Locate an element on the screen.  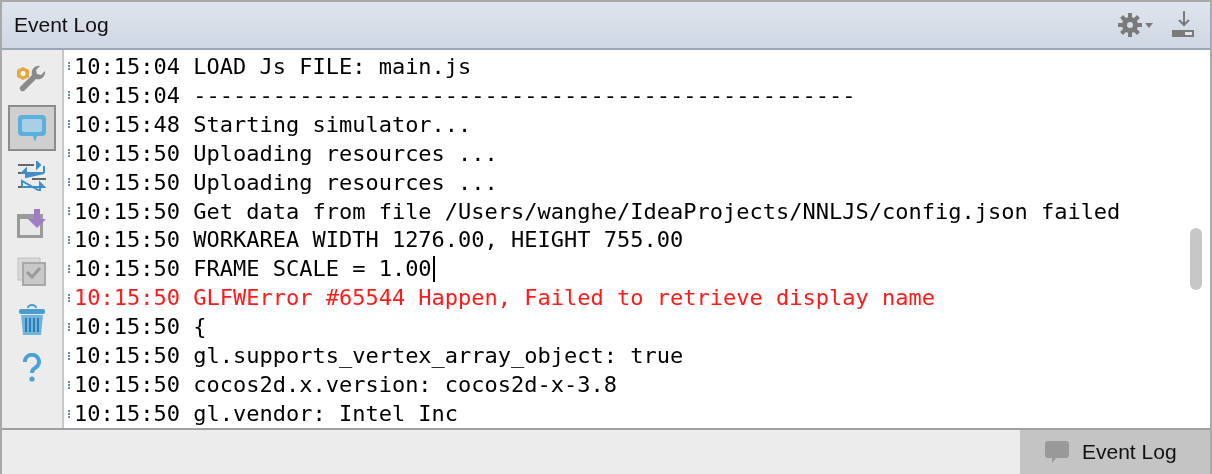
help-icon is located at coordinates (32, 368).